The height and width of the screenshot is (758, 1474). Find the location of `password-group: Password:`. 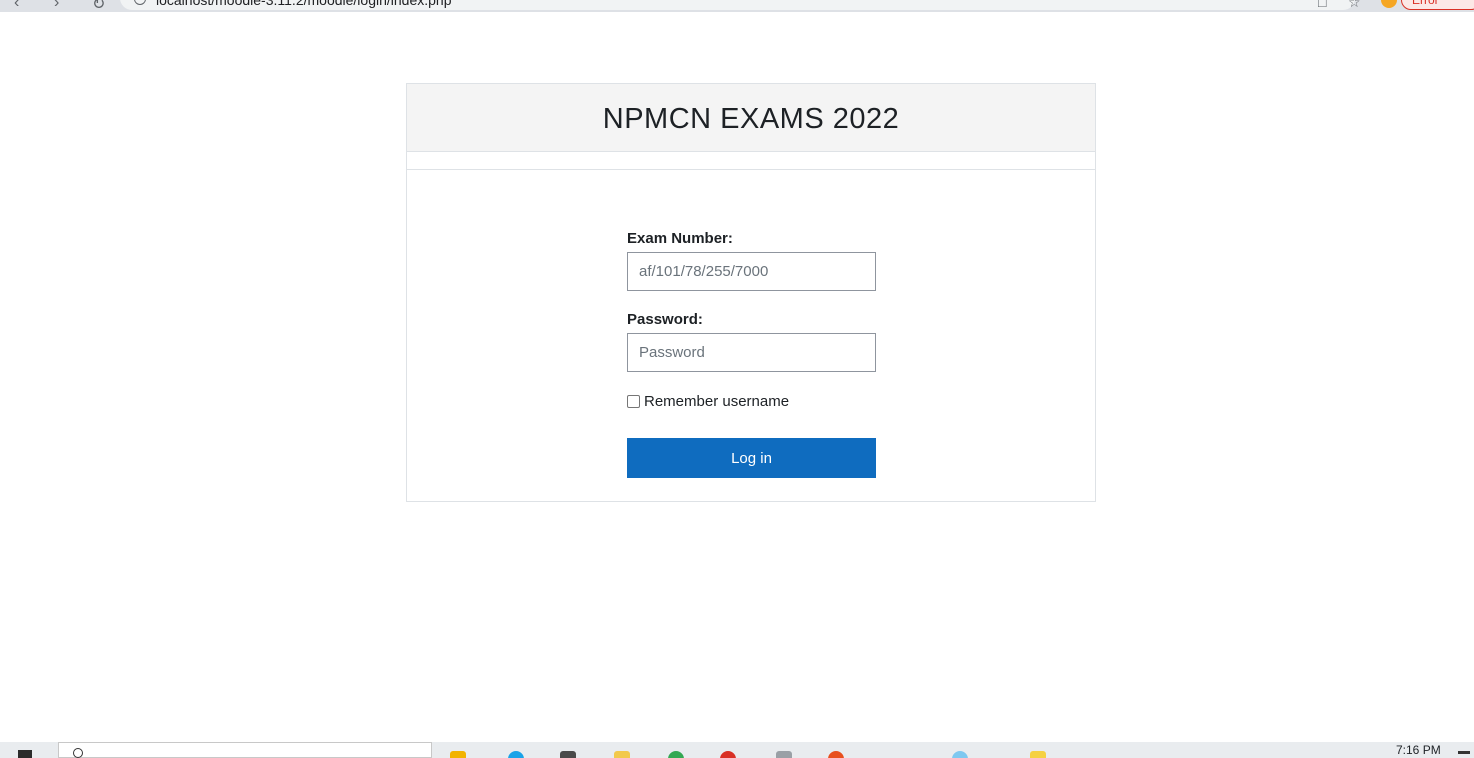

password-group: Password: is located at coordinates (752, 341).